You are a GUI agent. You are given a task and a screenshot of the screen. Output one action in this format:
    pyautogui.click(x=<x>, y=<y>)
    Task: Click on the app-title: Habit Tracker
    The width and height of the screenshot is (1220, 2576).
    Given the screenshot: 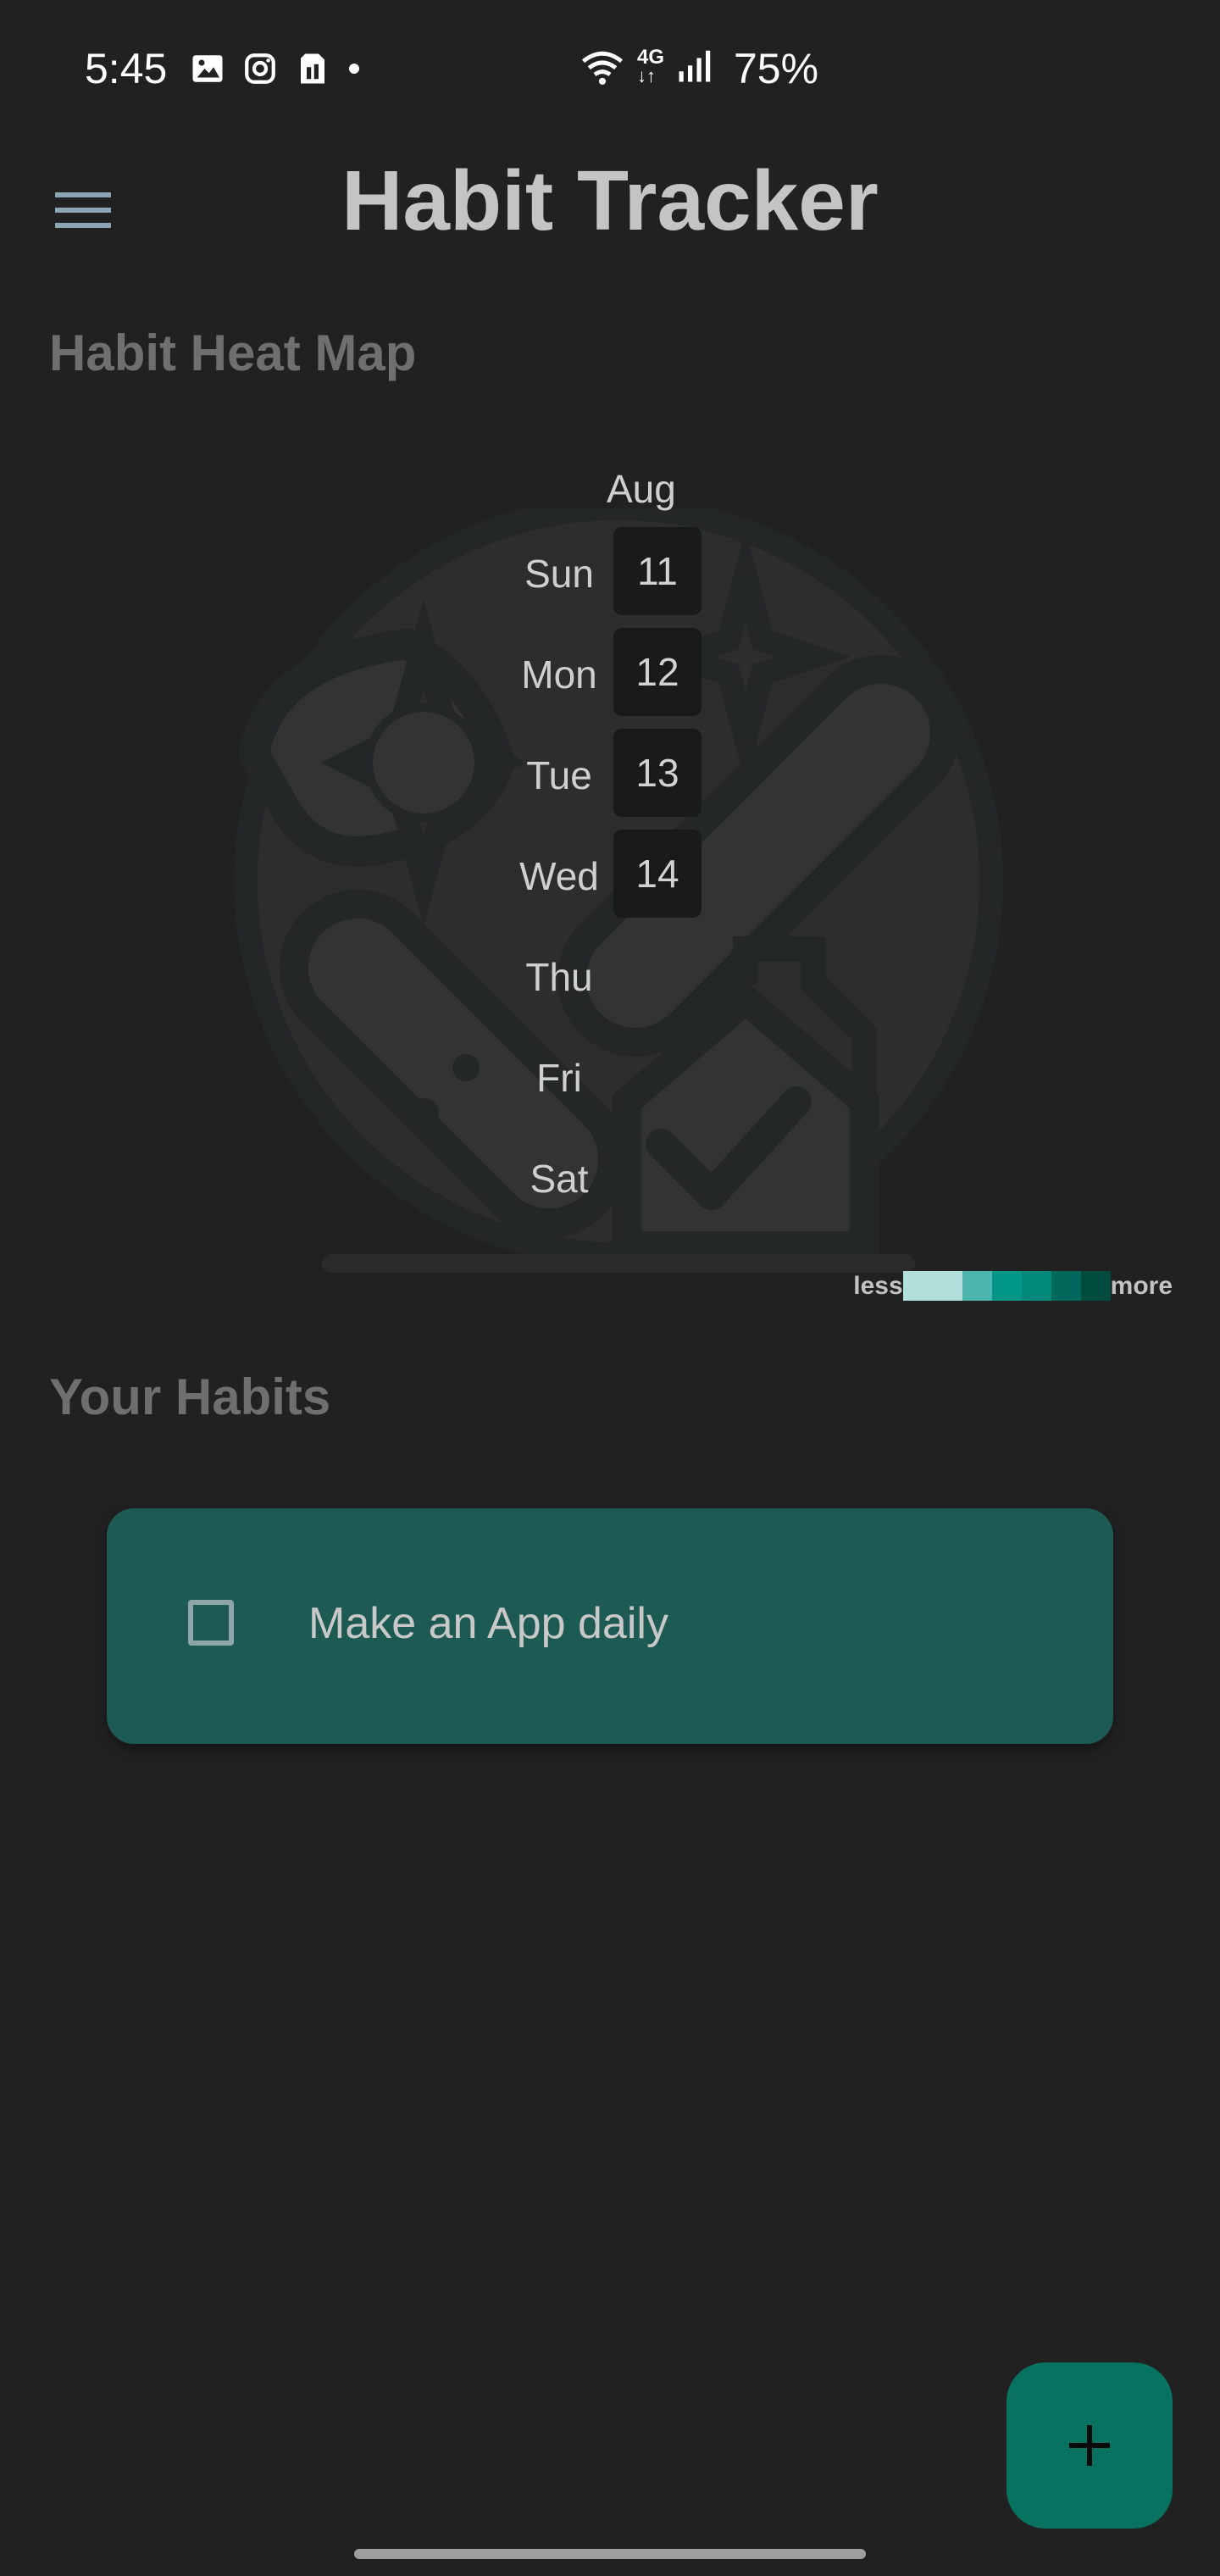 What is the action you would take?
    pyautogui.click(x=610, y=200)
    